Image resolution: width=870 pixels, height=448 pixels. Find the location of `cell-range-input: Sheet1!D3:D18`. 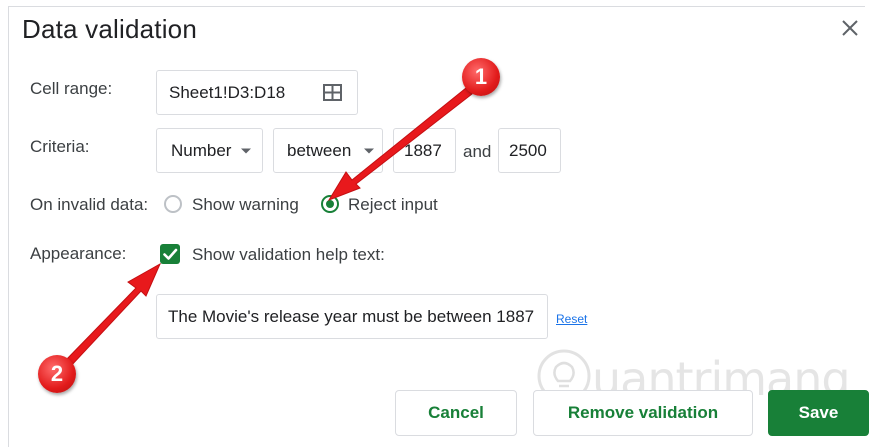

cell-range-input: Sheet1!D3:D18 is located at coordinates (257, 92).